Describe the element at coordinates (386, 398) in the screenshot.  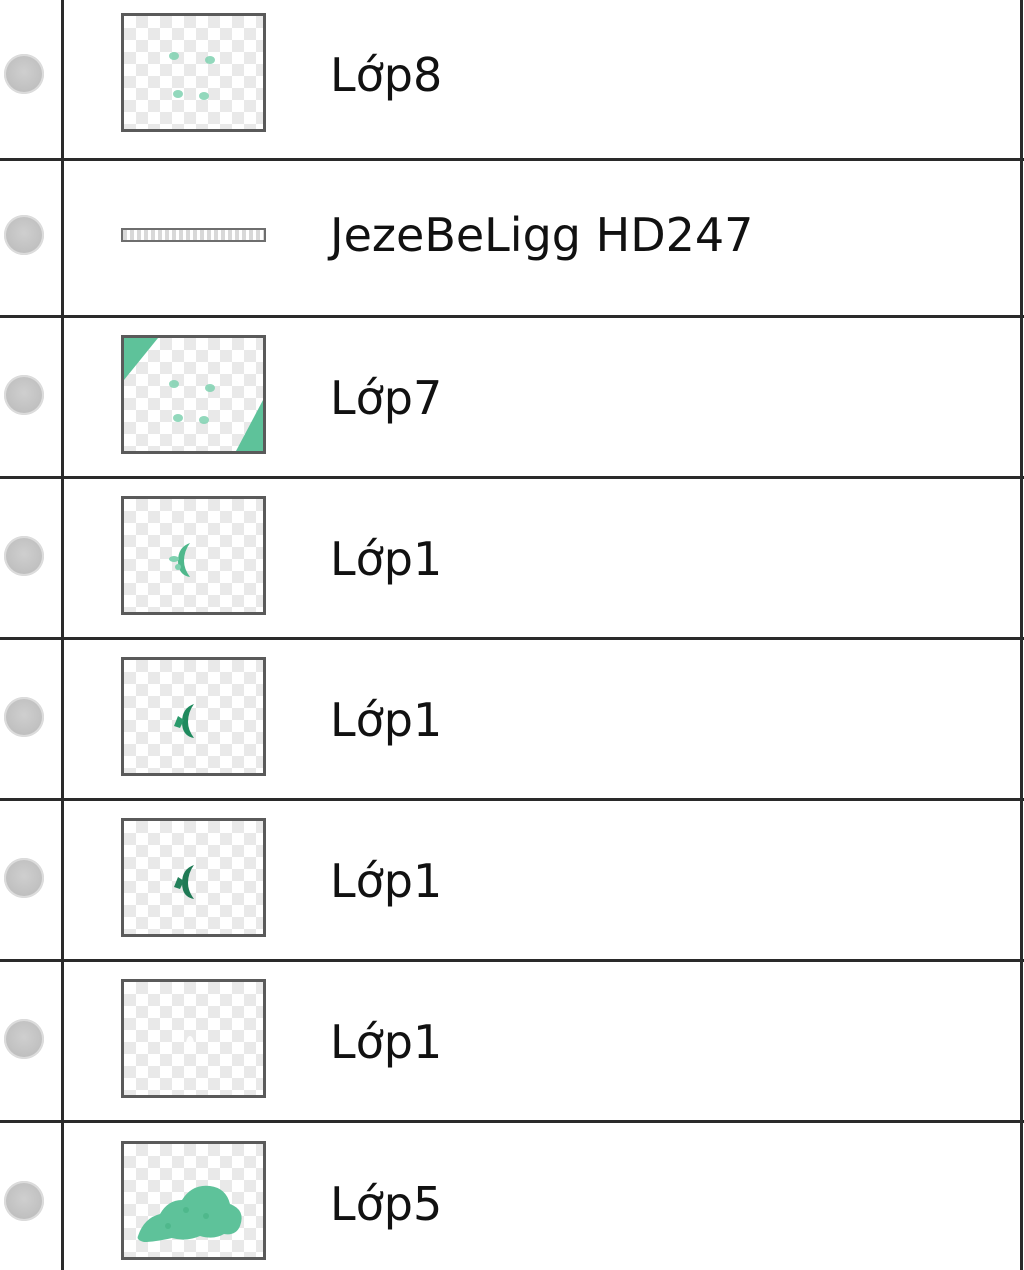
I see `layer-name: Lớp7` at that location.